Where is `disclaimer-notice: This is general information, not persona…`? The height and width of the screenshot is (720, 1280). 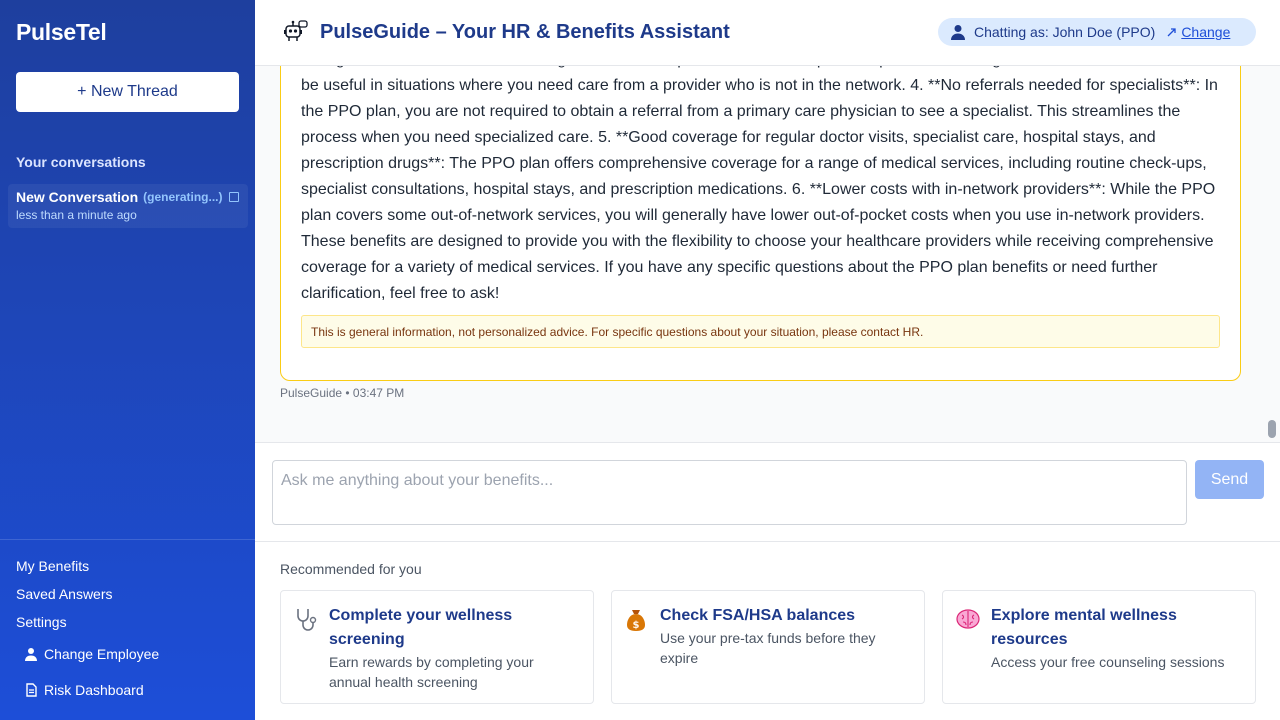 disclaimer-notice: This is general information, not persona… is located at coordinates (760, 331).